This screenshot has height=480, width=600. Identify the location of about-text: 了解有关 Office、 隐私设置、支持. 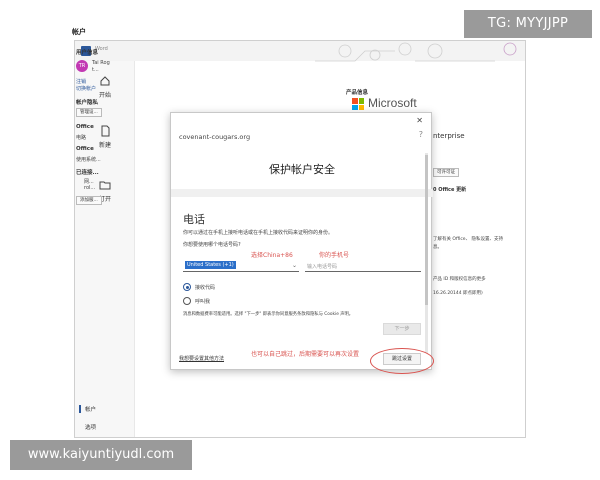
(468, 239).